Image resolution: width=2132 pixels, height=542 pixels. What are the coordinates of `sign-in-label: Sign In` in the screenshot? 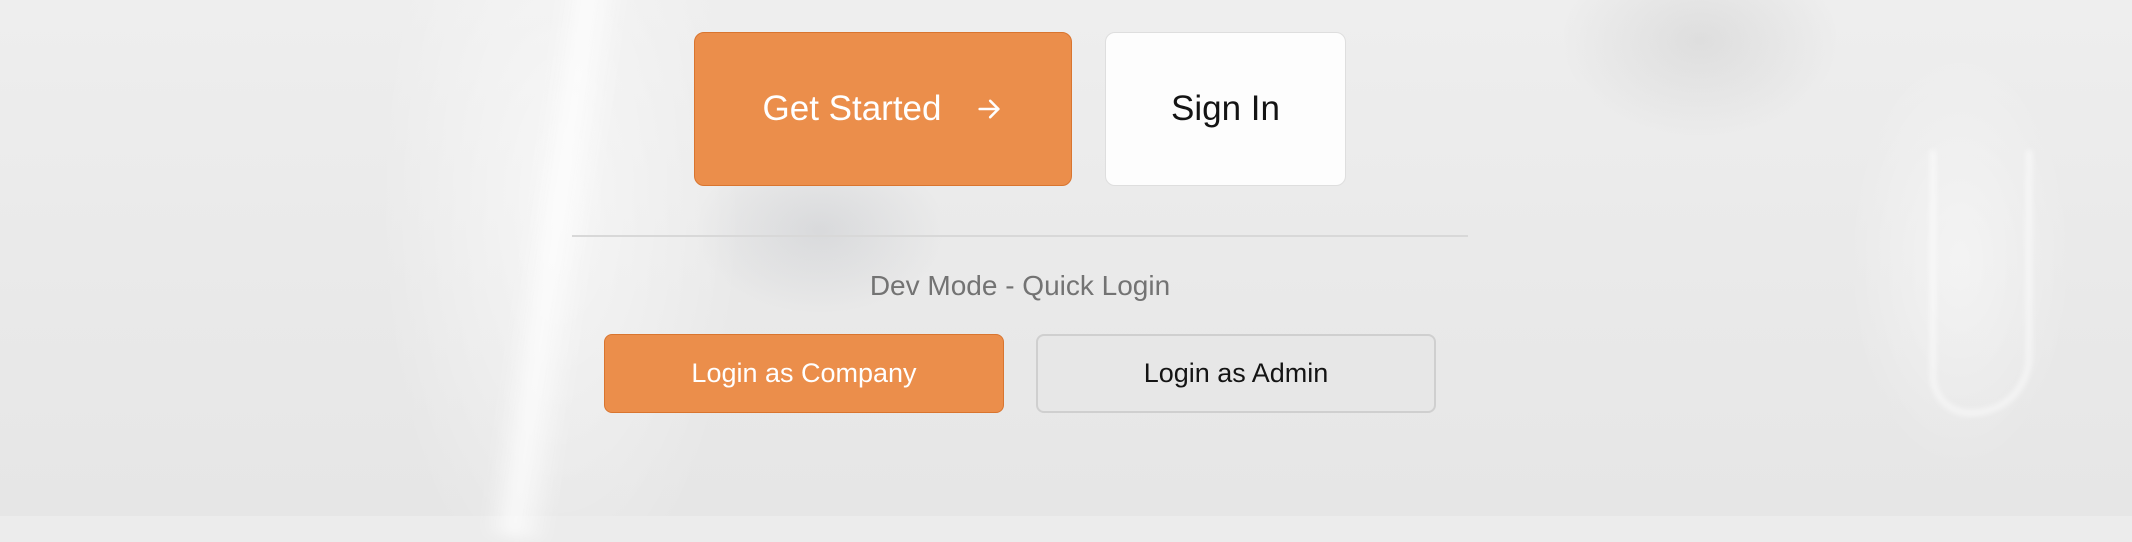 It's located at (1225, 108).